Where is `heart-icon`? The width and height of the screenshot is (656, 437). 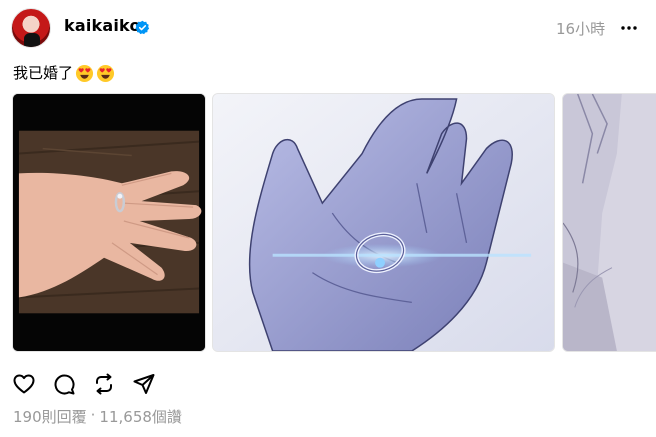 heart-icon is located at coordinates (24, 384).